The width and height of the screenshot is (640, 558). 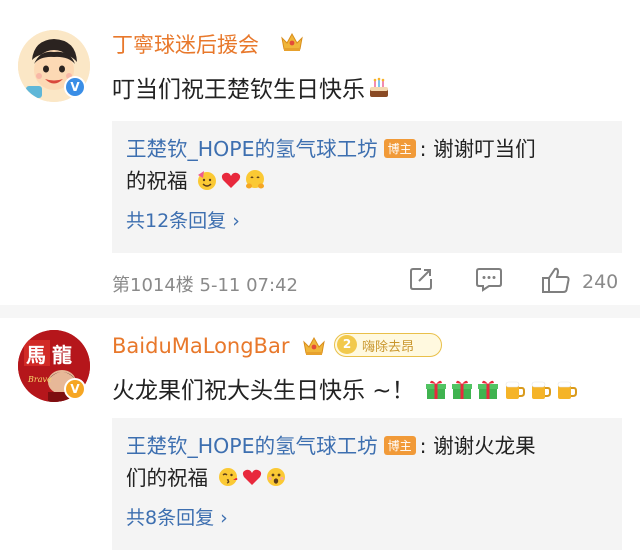 I want to click on hug-face-icon, so click(x=255, y=182).